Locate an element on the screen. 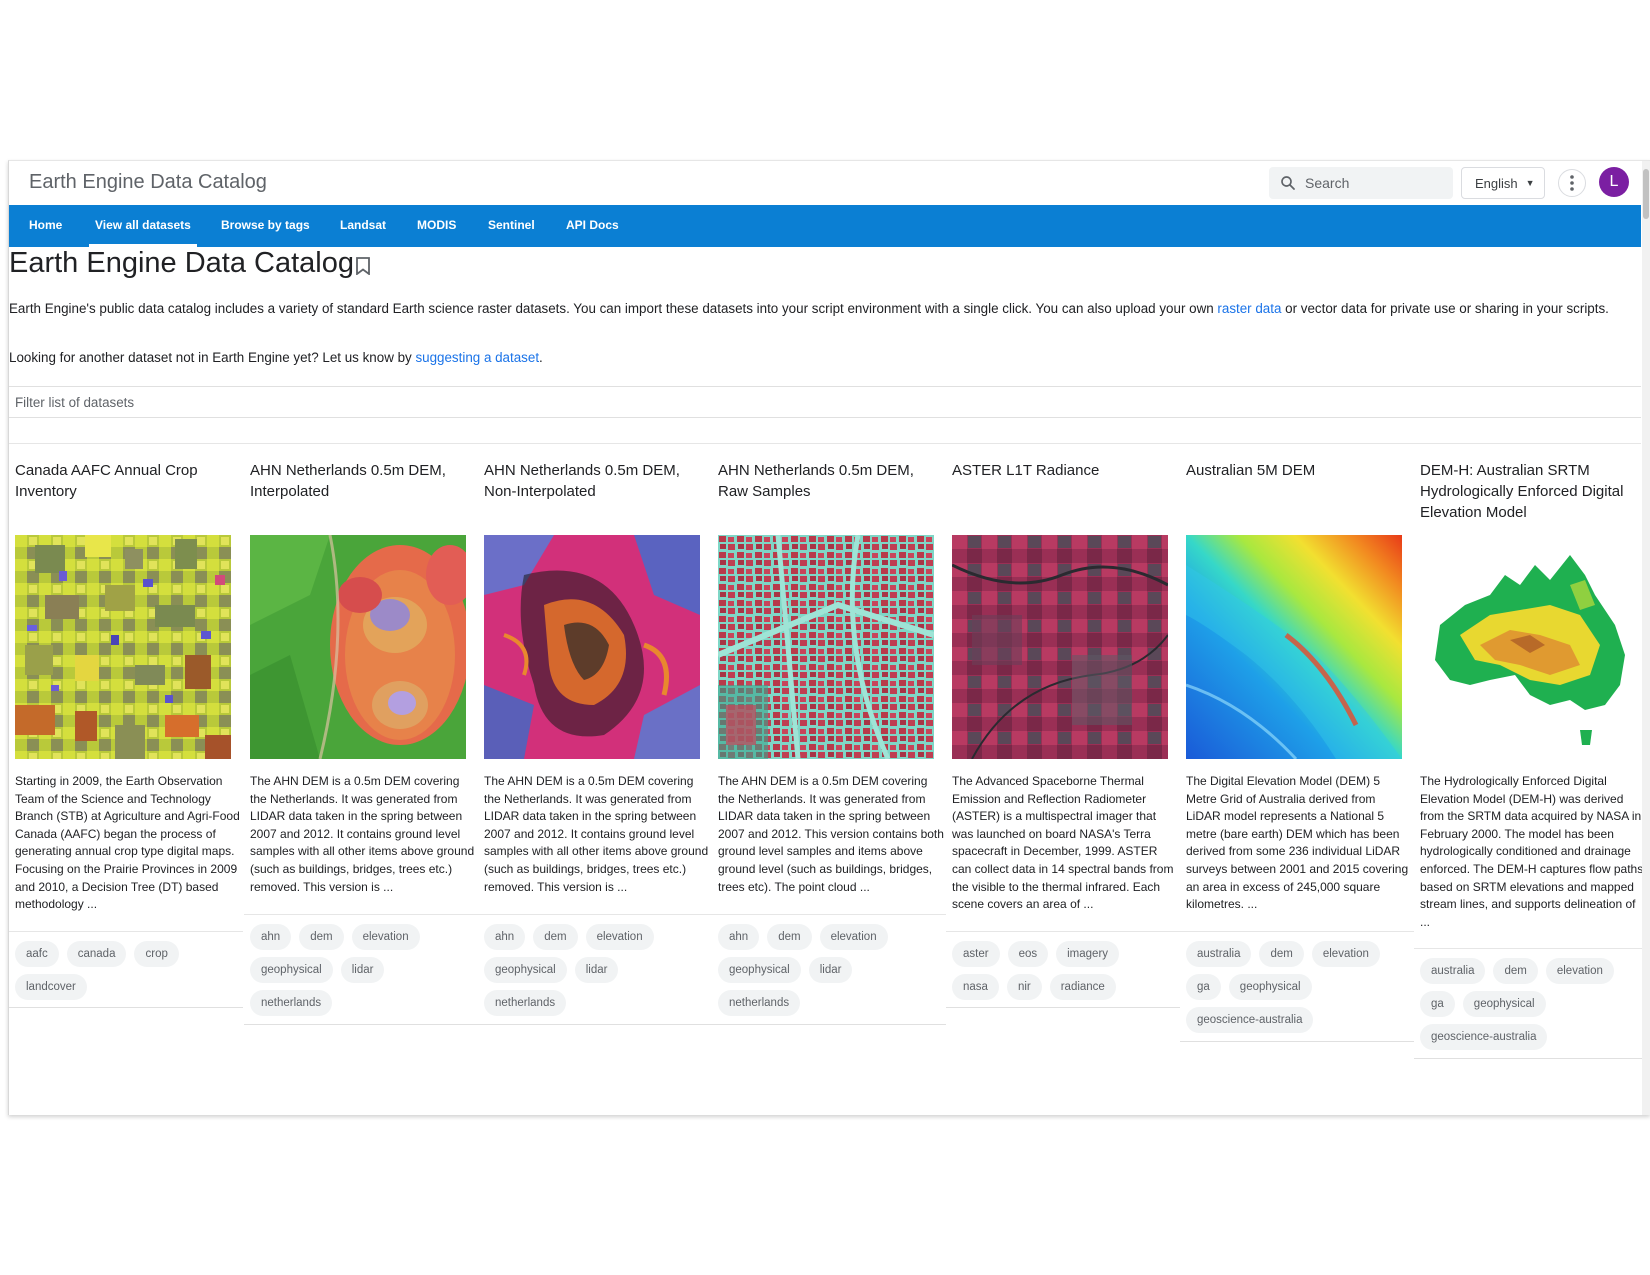  tab-landsat: Landsat is located at coordinates (363, 226).